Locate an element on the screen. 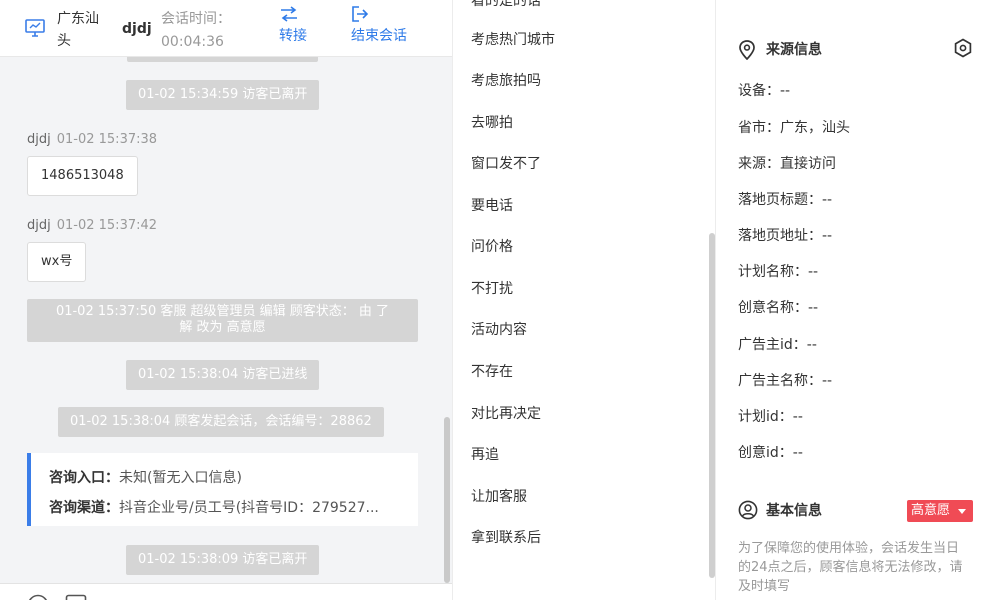 This screenshot has height=600, width=997. consult-entry-value: 未知(暂无入口信息) is located at coordinates (180, 478).